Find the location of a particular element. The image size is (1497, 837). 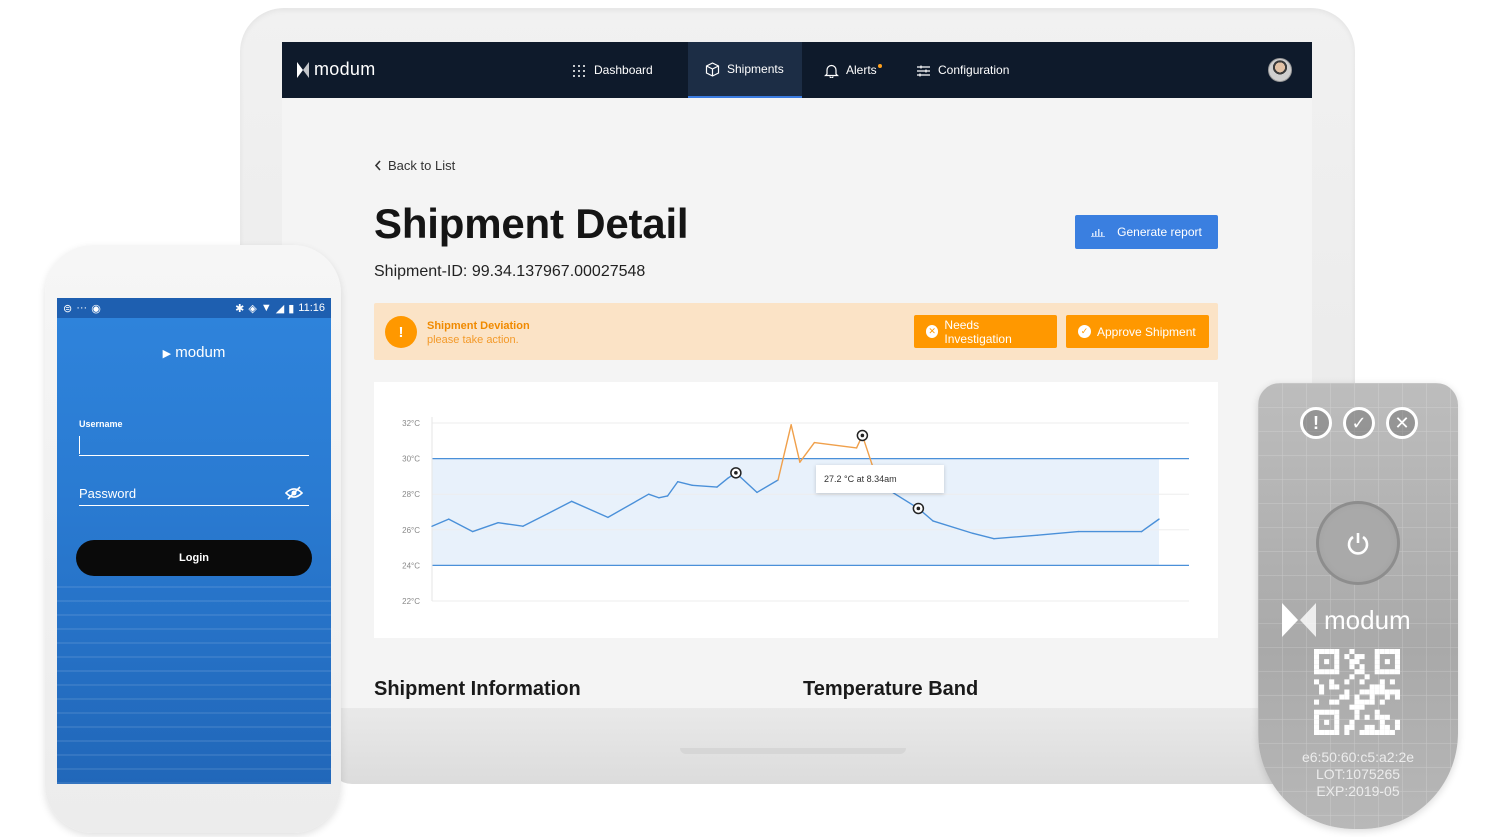

nav-configuration: Configuration is located at coordinates (962, 70).